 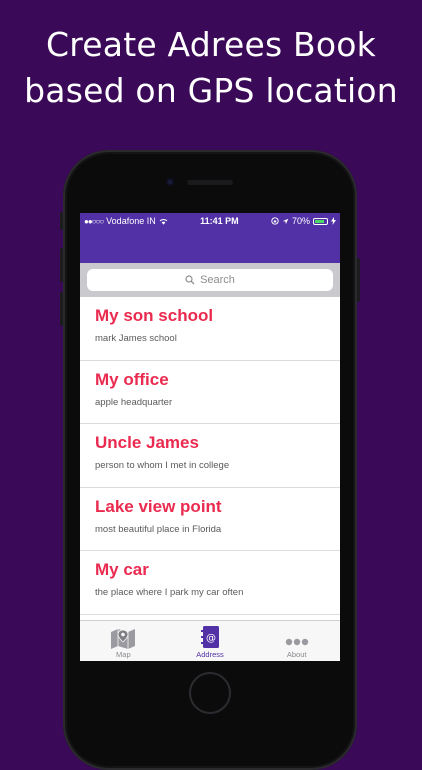 I want to click on location-arrow-icon, so click(x=285, y=221).